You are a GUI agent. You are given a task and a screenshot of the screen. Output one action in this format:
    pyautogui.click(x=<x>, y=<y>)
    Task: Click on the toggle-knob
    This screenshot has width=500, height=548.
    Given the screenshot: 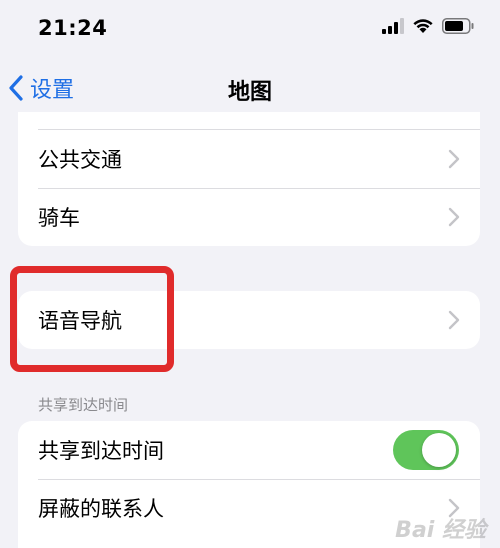 What is the action you would take?
    pyautogui.click(x=439, y=450)
    